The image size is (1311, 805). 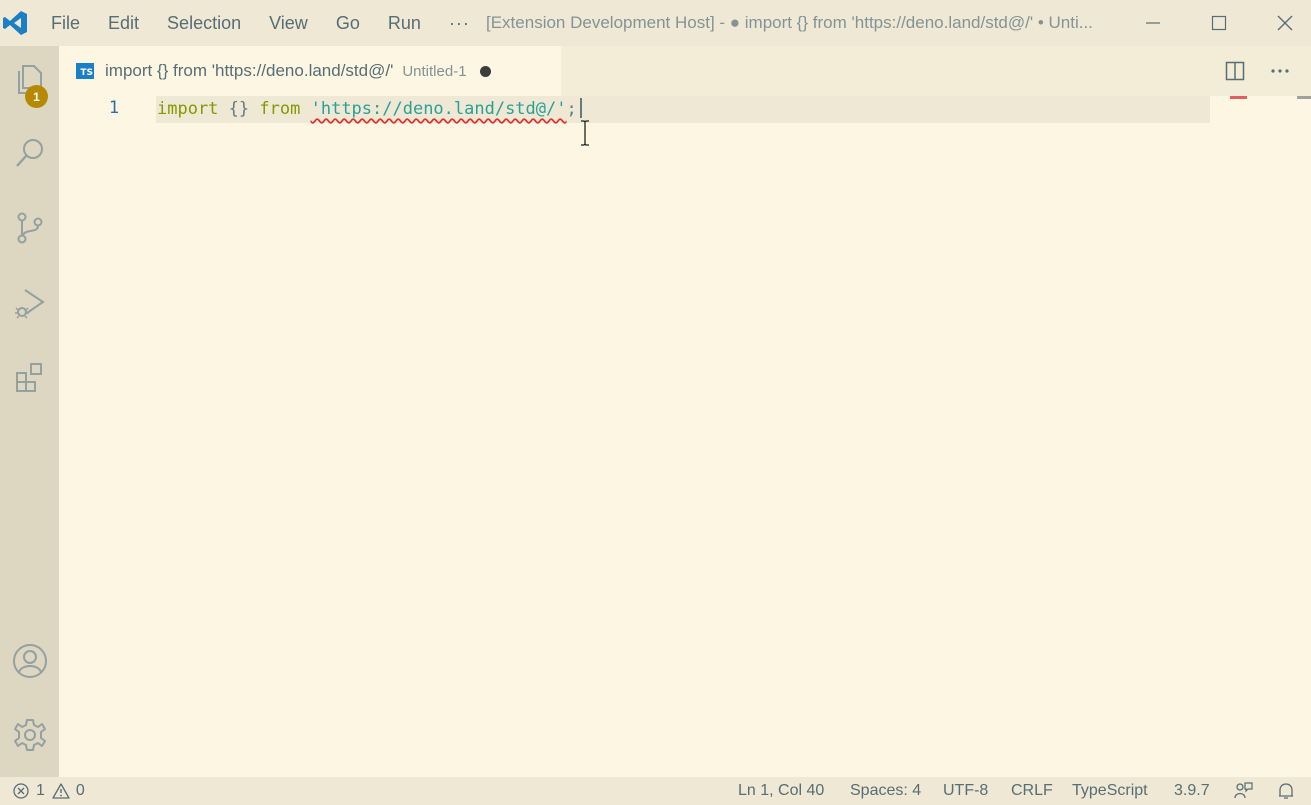 What do you see at coordinates (29, 79) in the screenshot?
I see `explorer-button: 1` at bounding box center [29, 79].